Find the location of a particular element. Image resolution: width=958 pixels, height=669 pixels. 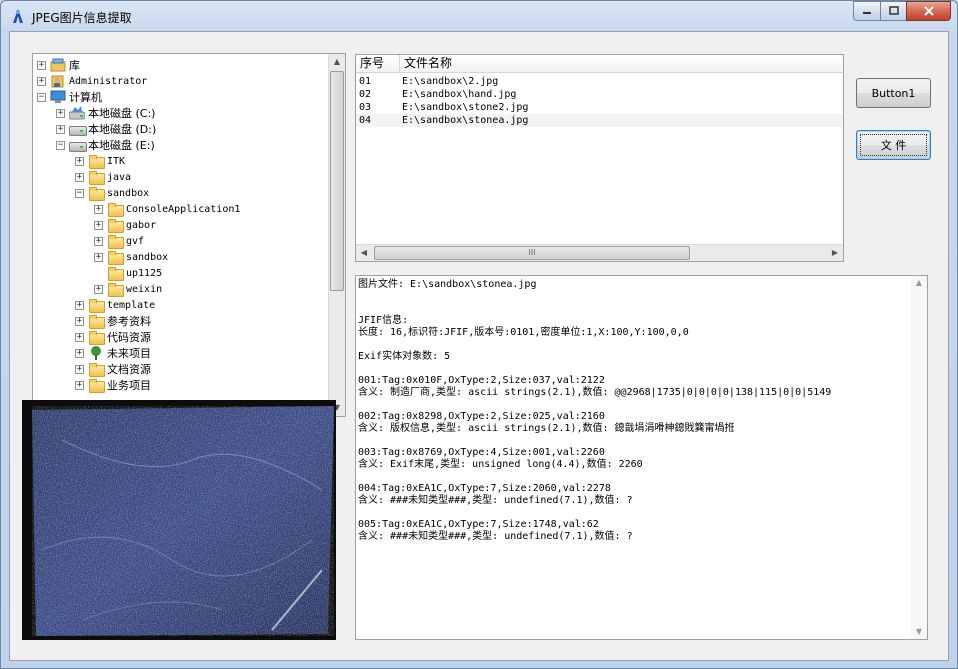

tree-item: + 未来项目 is located at coordinates (113, 353).